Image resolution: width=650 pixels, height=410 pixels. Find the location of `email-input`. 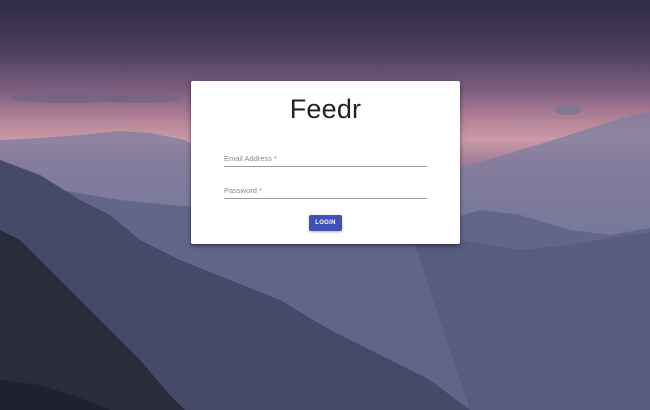

email-input is located at coordinates (325, 159).